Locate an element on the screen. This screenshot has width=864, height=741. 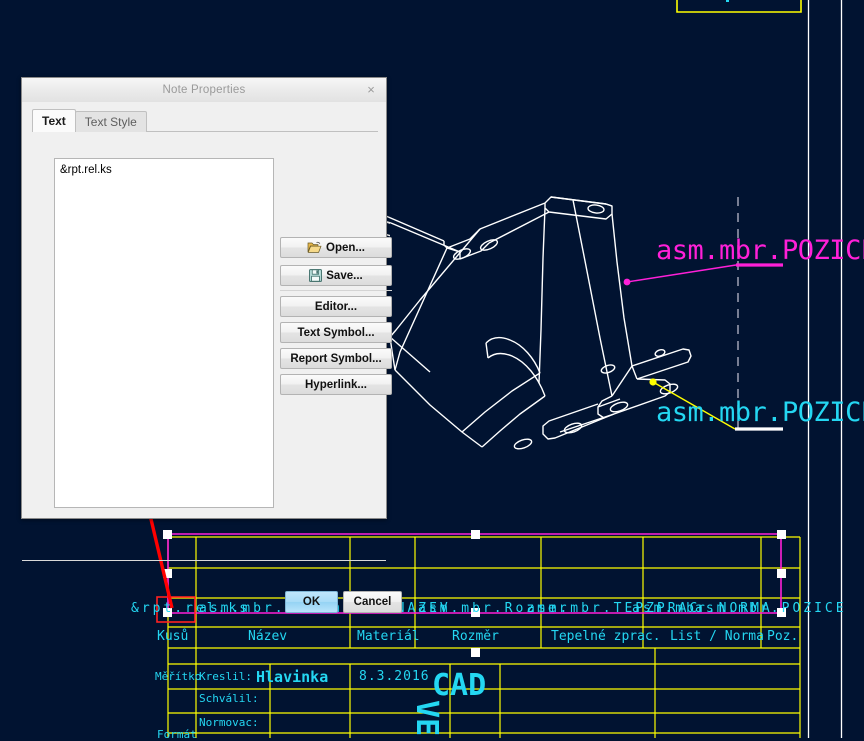
titleblock-approved-label: Schválil: is located at coordinates (229, 698).